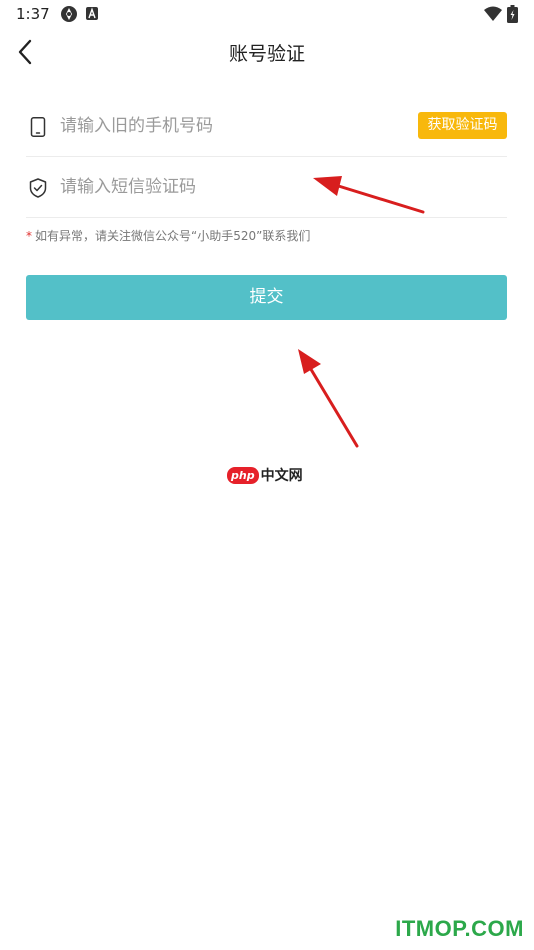  Describe the element at coordinates (459, 928) in the screenshot. I see `itmop-watermark: ITMOP.COM` at that location.